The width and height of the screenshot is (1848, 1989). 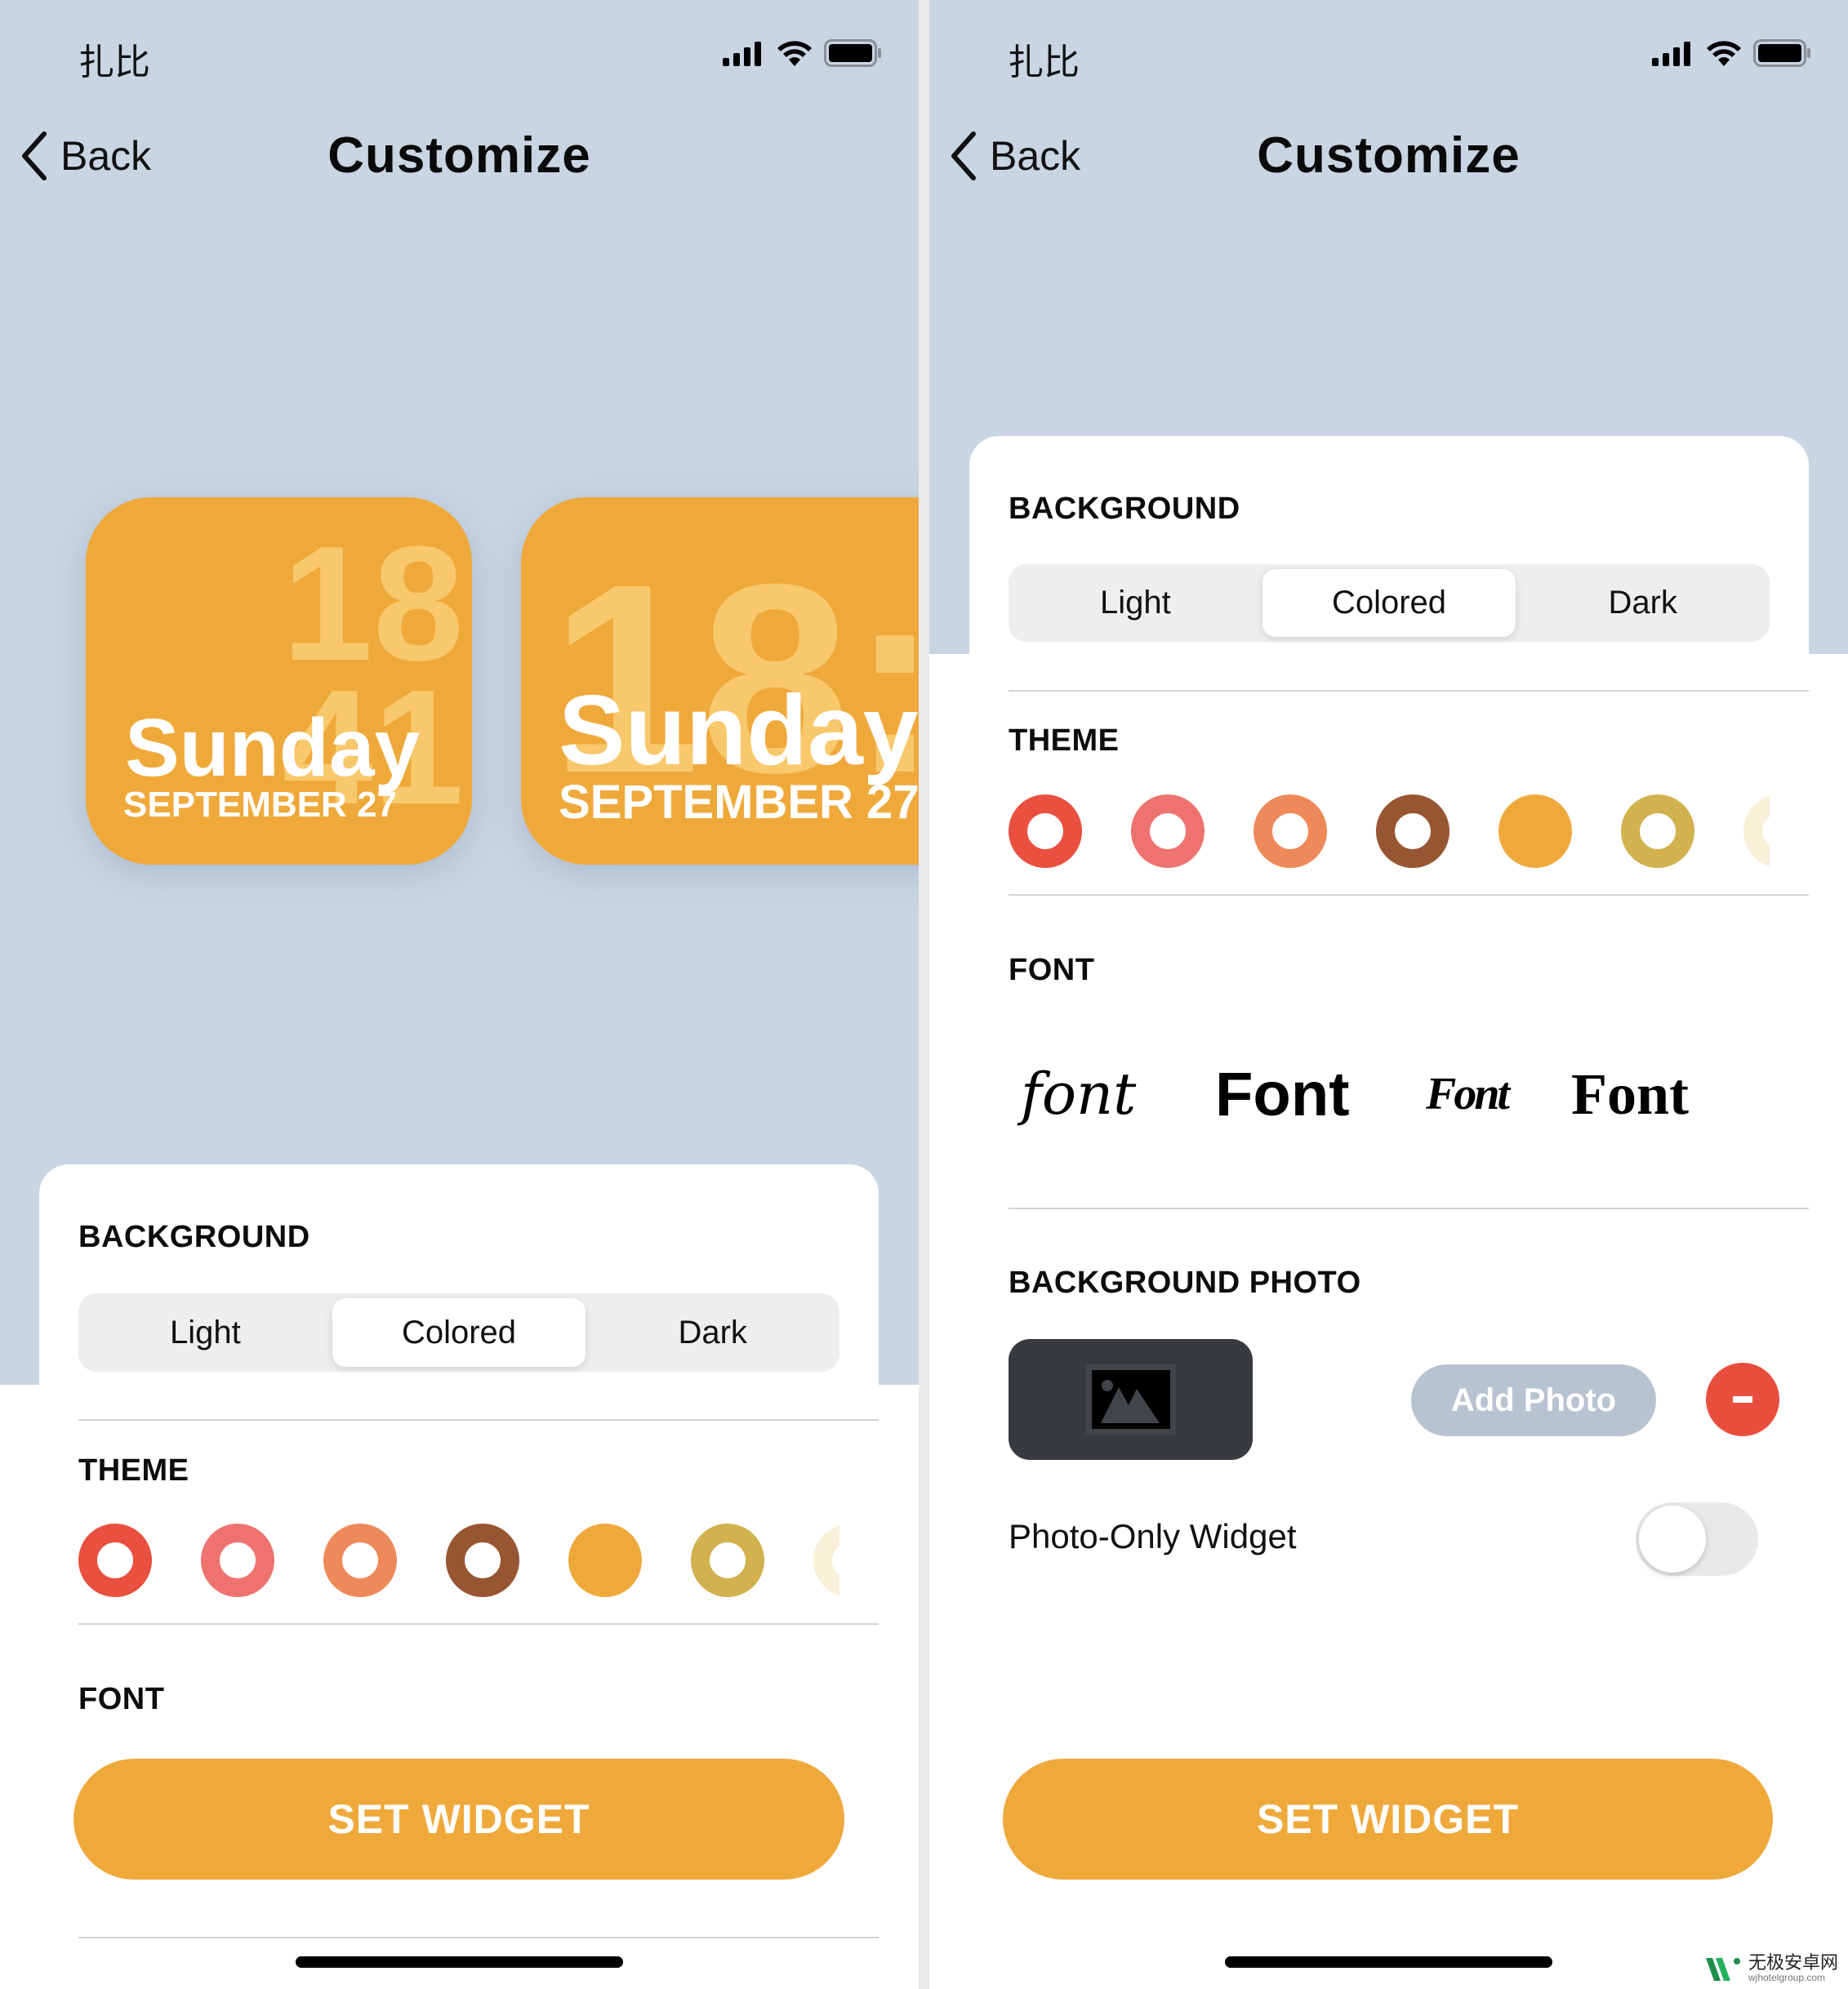 What do you see at coordinates (373, 604) in the screenshot?
I see `widget-hour: 18` at bounding box center [373, 604].